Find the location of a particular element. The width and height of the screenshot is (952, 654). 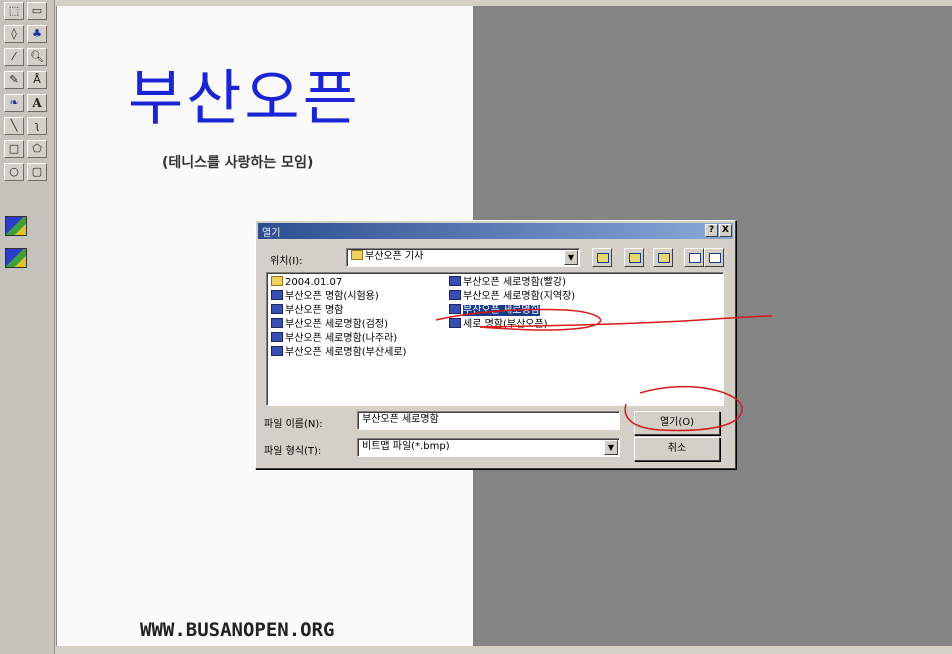

file-name: 부산오픈 세로명함(빨강) is located at coordinates (514, 282).